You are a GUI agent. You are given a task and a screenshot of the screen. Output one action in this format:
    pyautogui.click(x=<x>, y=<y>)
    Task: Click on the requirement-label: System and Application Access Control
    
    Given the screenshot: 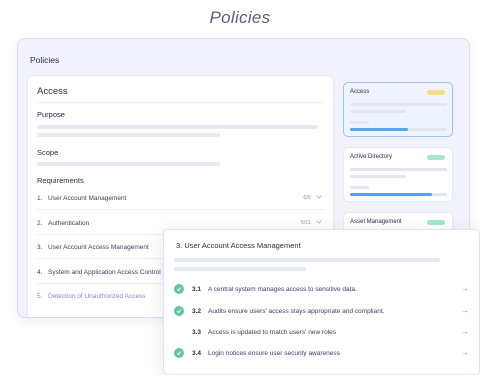 What is the action you would take?
    pyautogui.click(x=104, y=272)
    